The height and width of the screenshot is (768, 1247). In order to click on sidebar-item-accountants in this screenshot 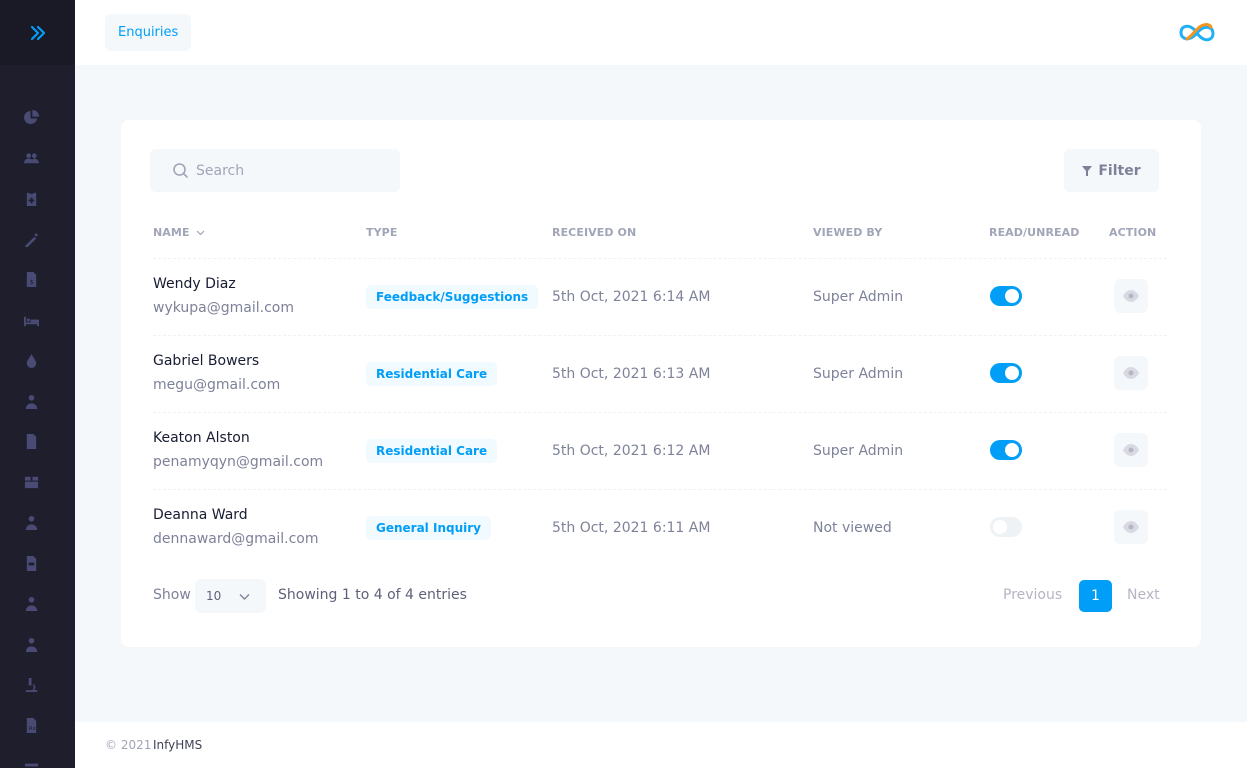, I will do `click(31, 644)`.